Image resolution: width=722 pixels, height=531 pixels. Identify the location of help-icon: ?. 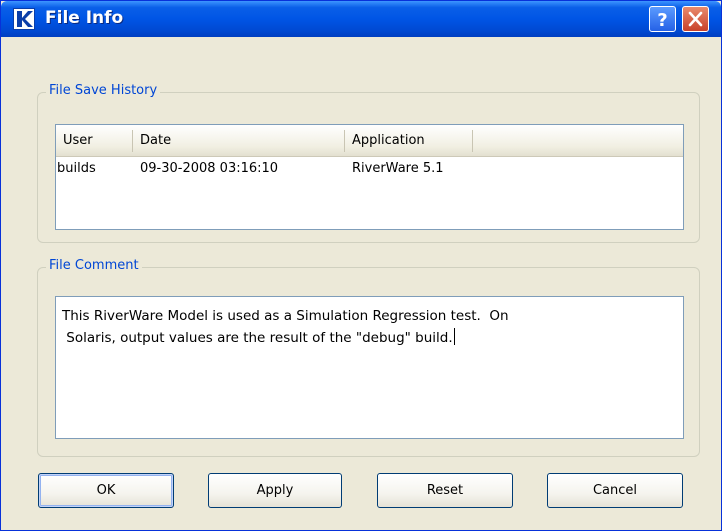
(662, 20).